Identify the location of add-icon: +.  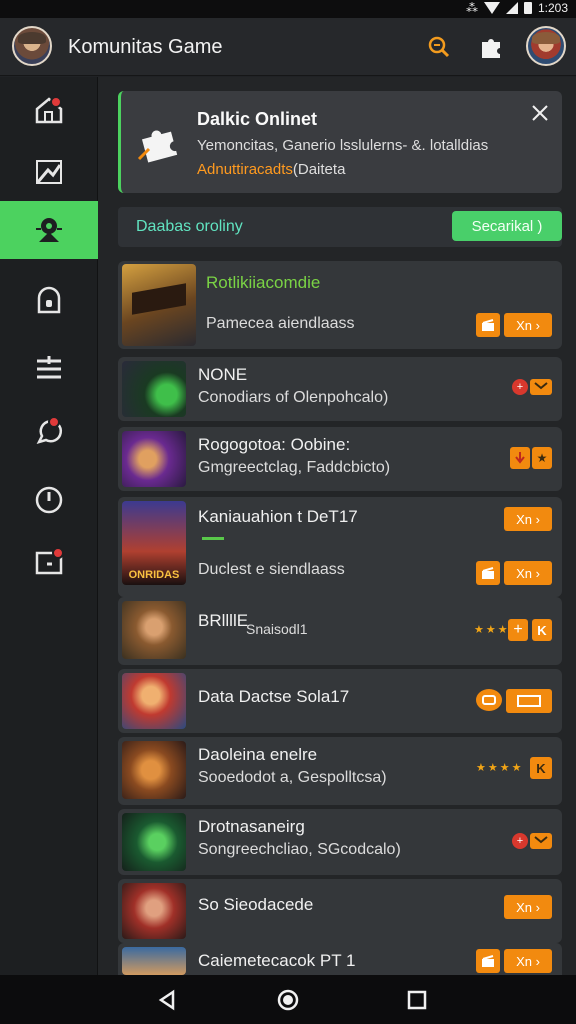
(518, 630).